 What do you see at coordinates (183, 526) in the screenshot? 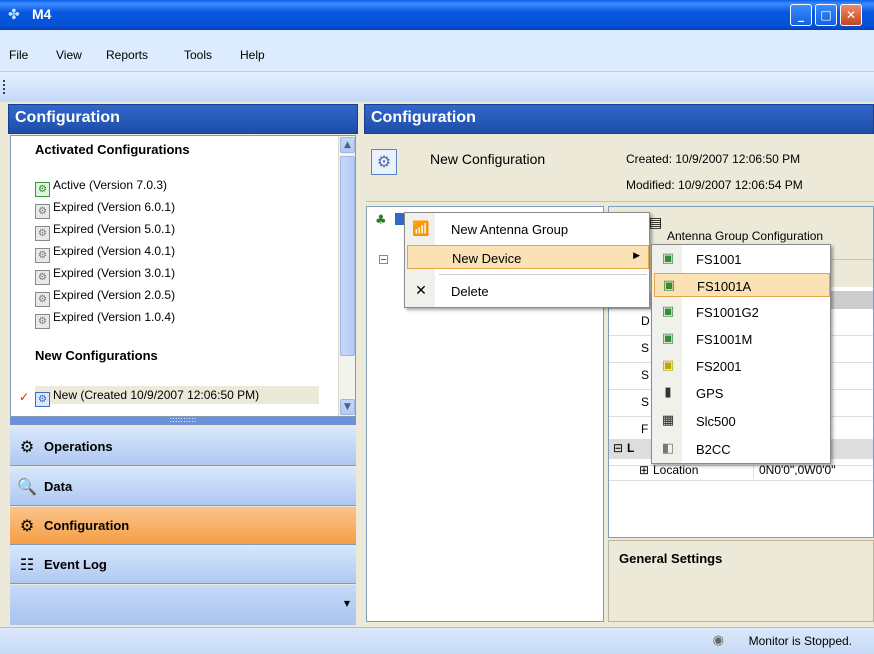
I see `nav-configuration: ⚙ Configuration` at bounding box center [183, 526].